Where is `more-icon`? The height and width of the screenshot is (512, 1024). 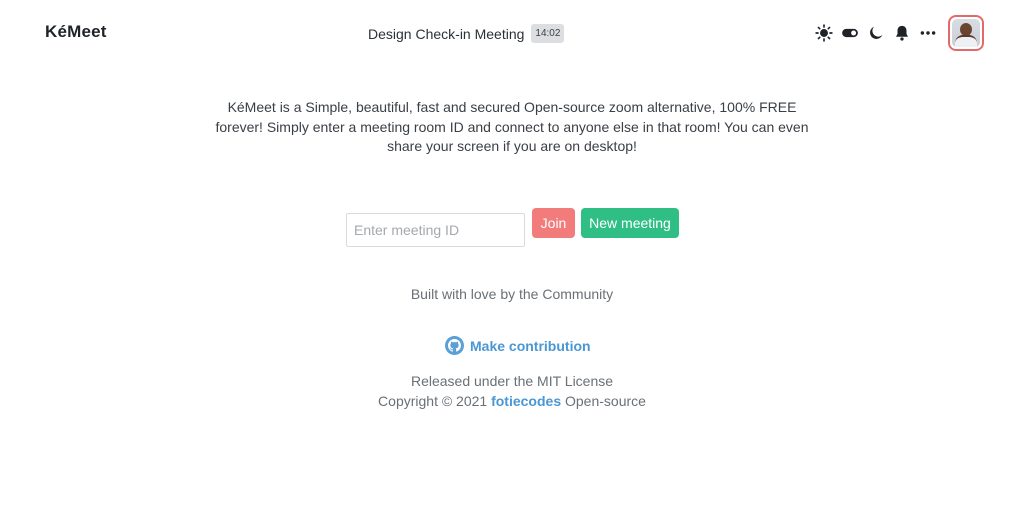
more-icon is located at coordinates (928, 33).